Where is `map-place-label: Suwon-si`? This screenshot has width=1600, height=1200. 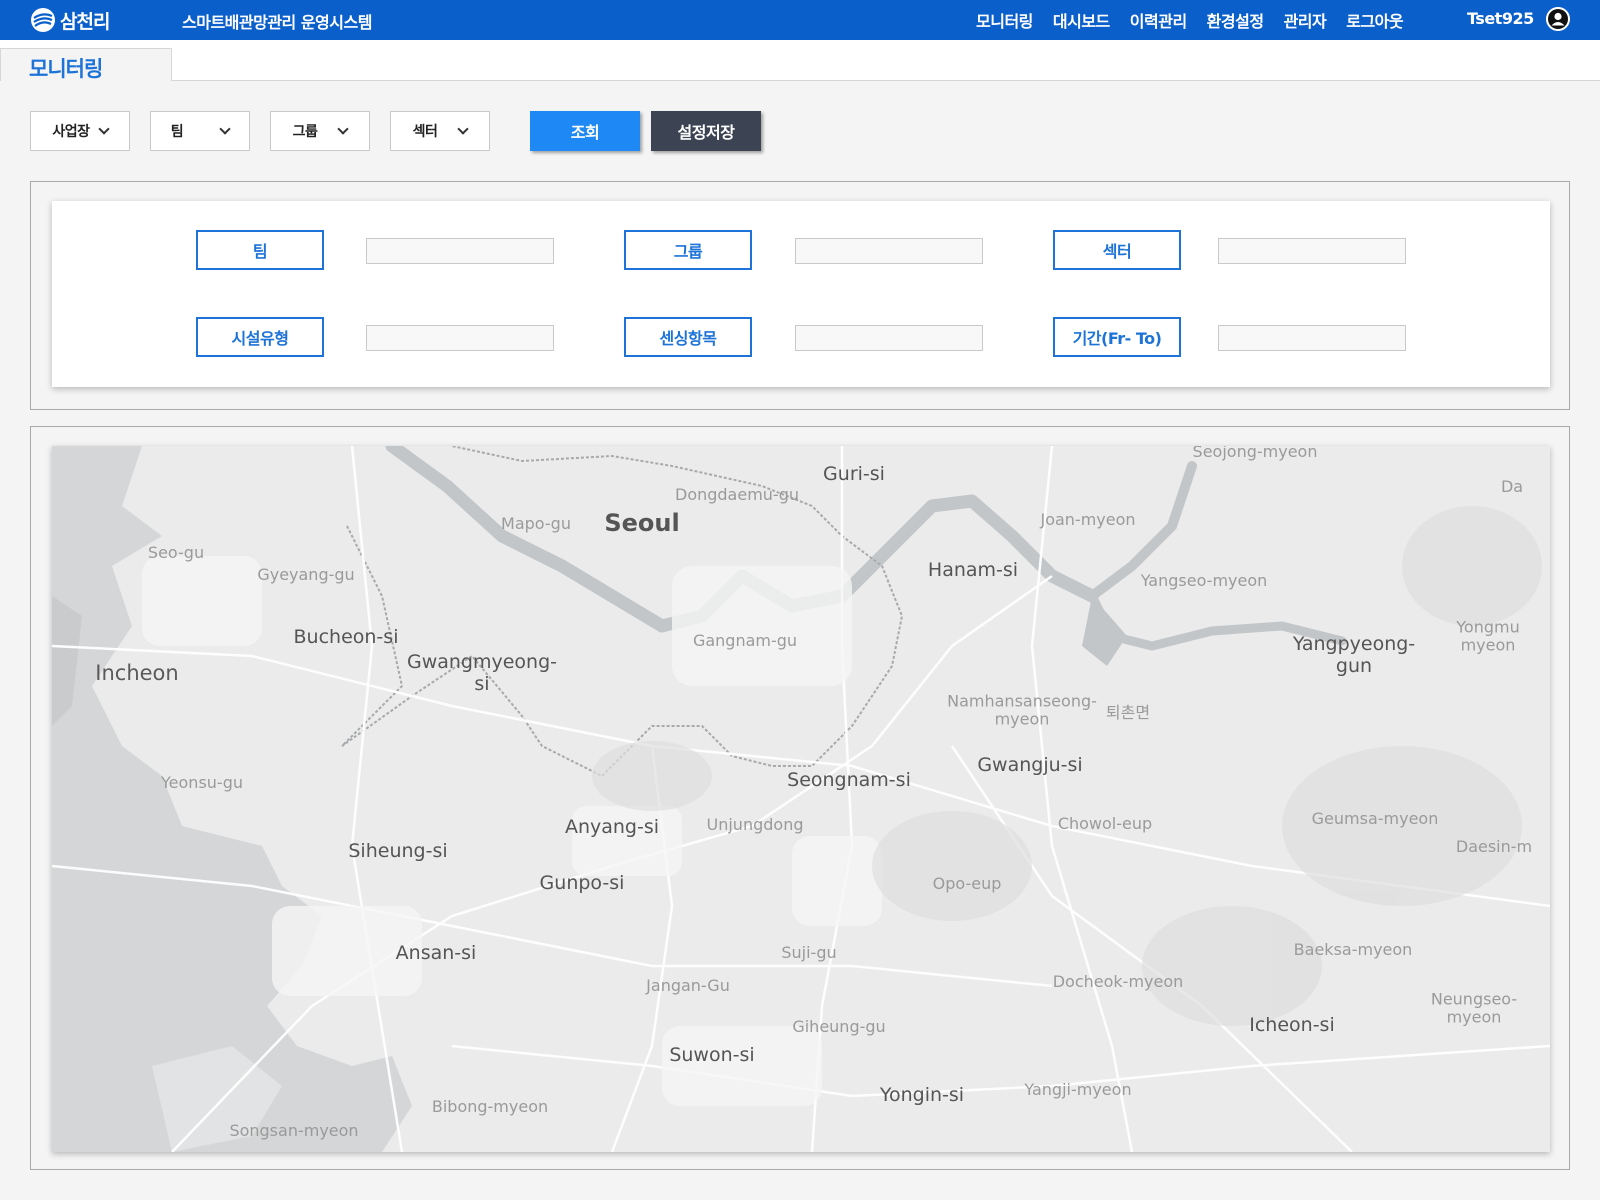
map-place-label: Suwon-si is located at coordinates (712, 1055).